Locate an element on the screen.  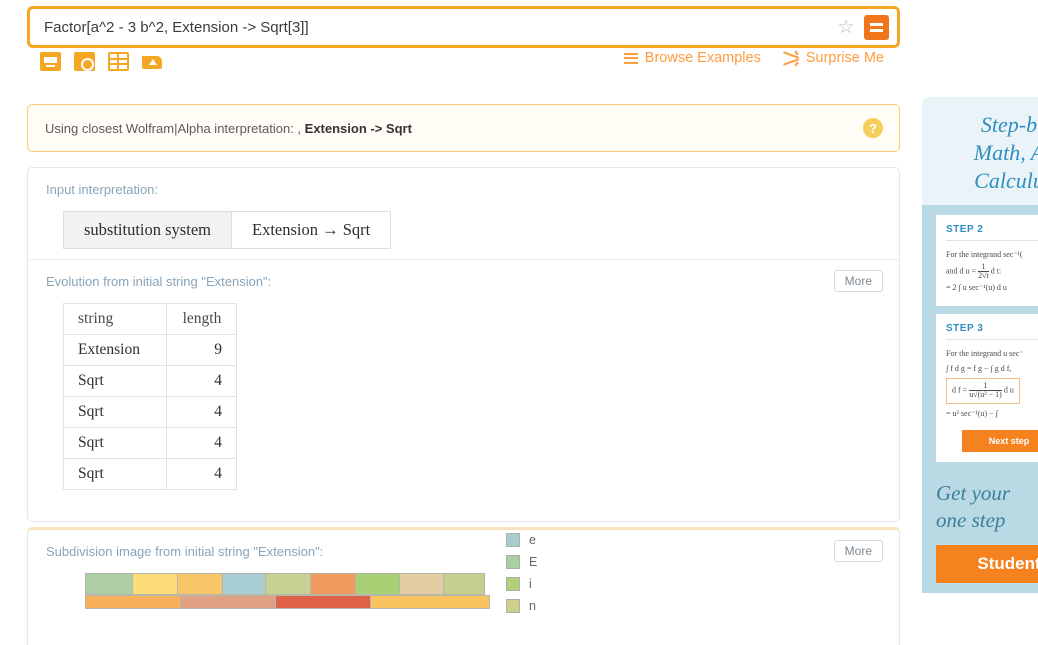
browse-examples-link: Browse Examples is located at coordinates (692, 58).